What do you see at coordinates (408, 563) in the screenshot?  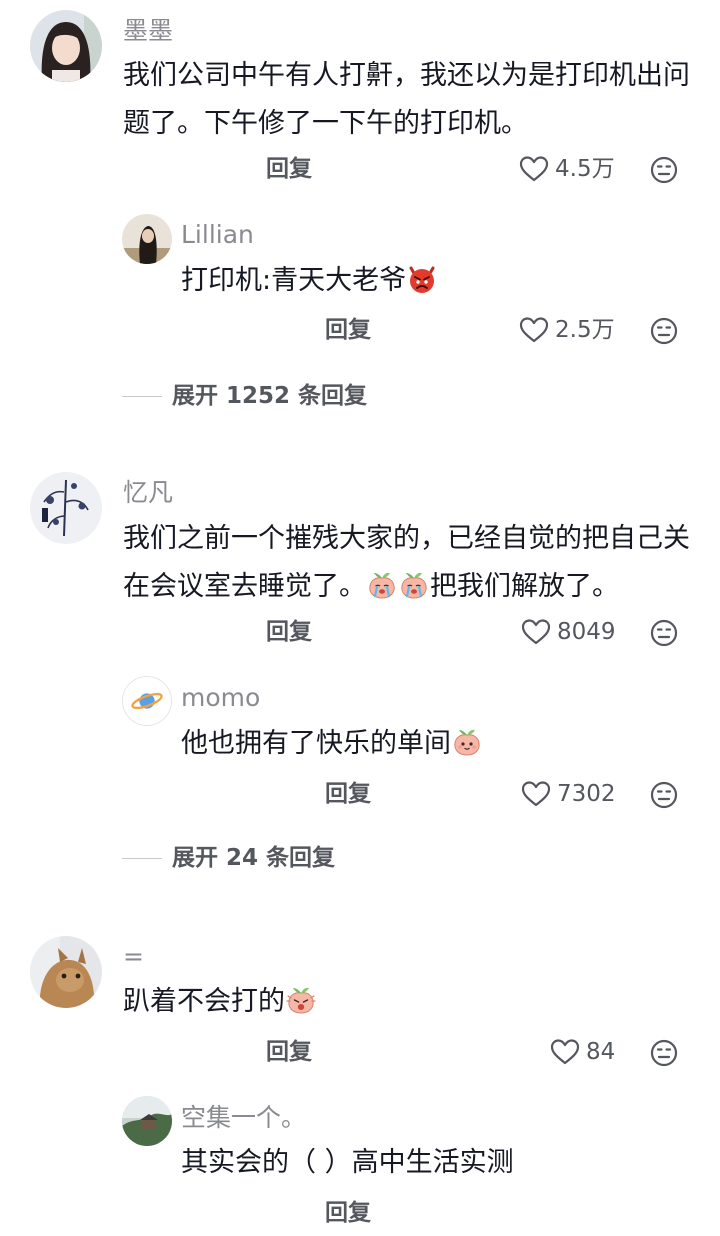 I see `comment-text: 我们之前一个摧残大家的，已经自觉的把自己关在会议室去睡觉了。 把我们解放了。` at bounding box center [408, 563].